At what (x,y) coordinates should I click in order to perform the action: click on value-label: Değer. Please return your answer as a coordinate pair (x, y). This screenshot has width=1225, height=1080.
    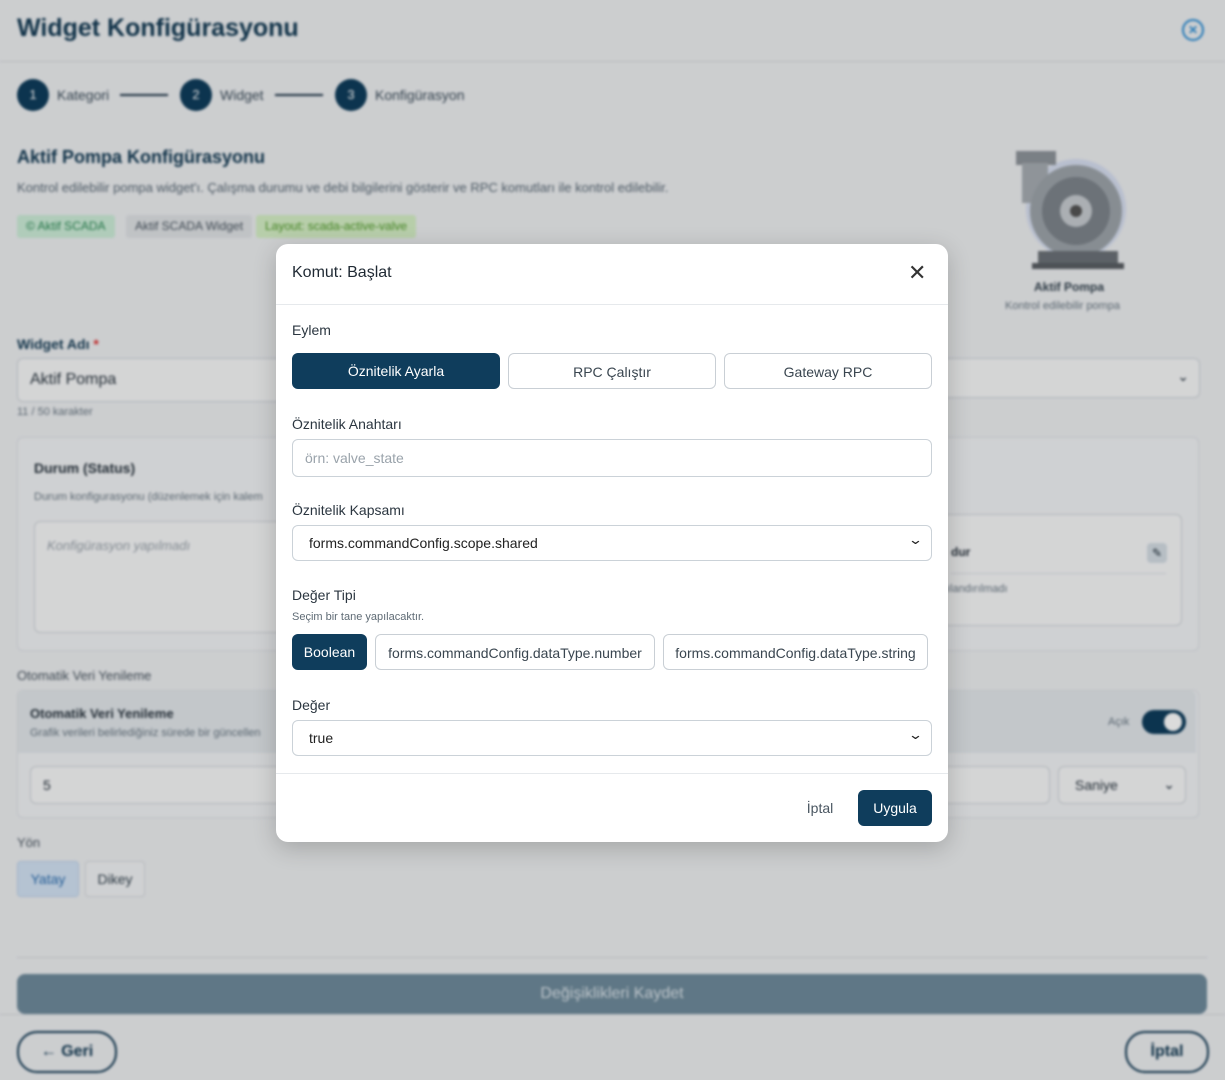
    Looking at the image, I should click on (311, 705).